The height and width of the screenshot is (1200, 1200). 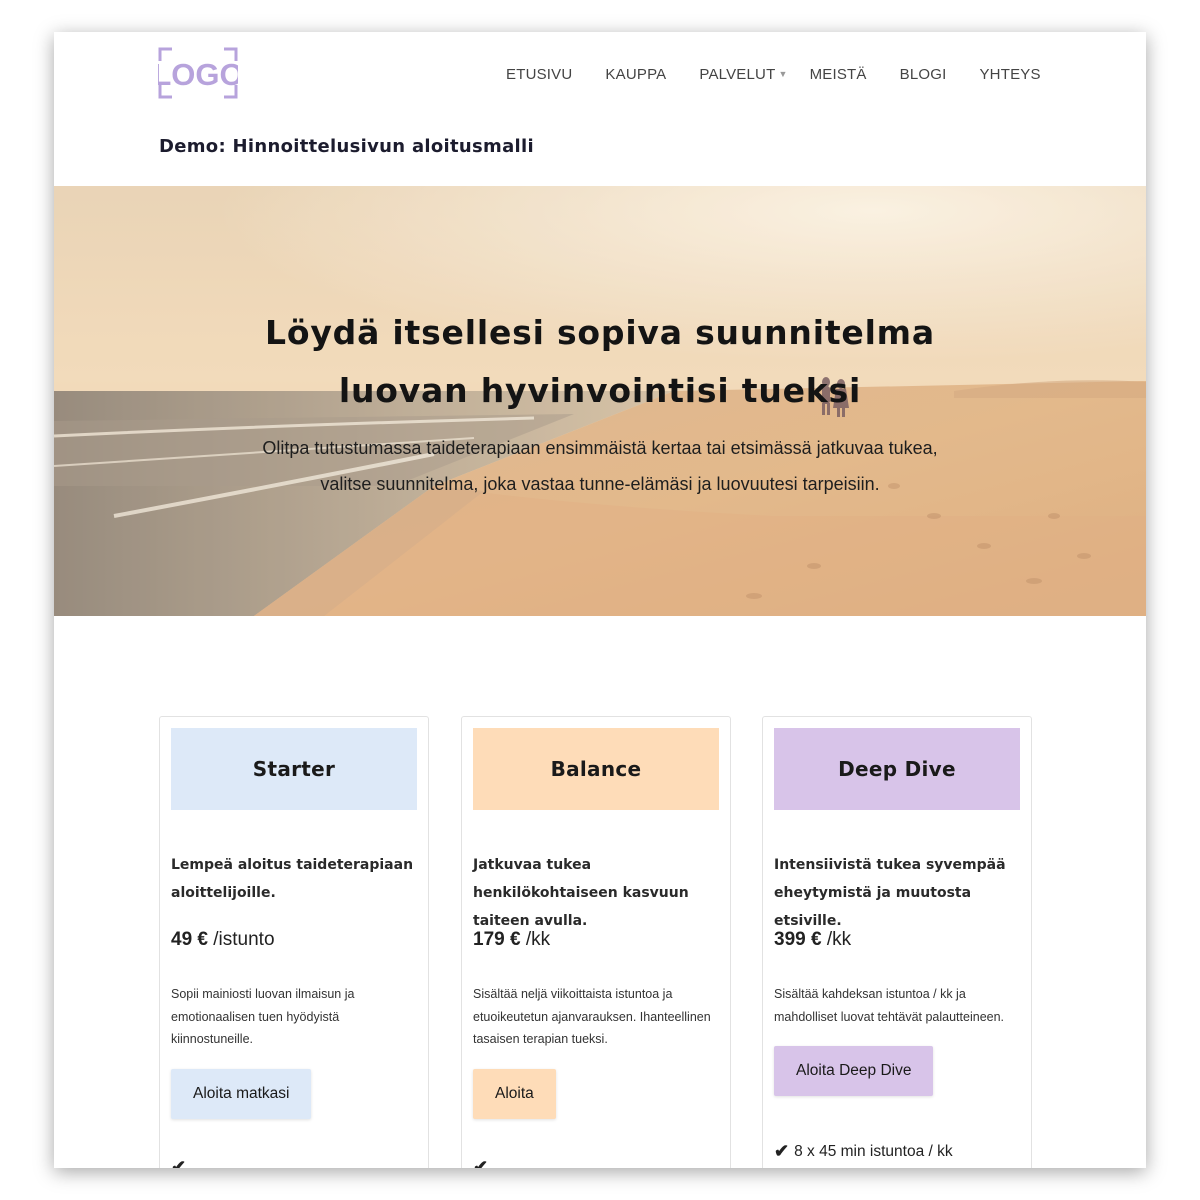 What do you see at coordinates (514, 1094) in the screenshot?
I see `start-button: Aloita` at bounding box center [514, 1094].